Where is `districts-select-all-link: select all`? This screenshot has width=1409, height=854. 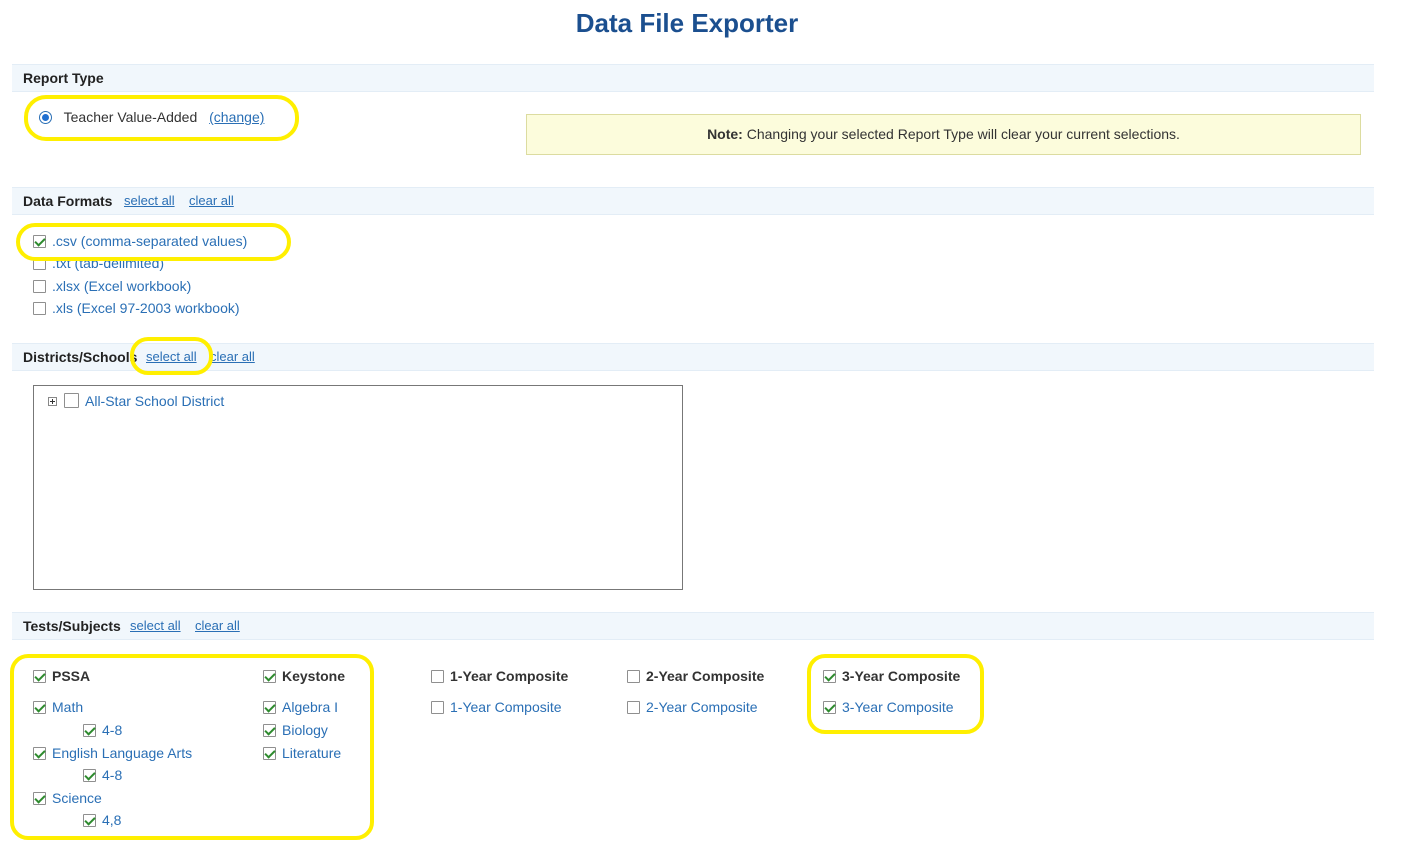 districts-select-all-link: select all is located at coordinates (171, 357).